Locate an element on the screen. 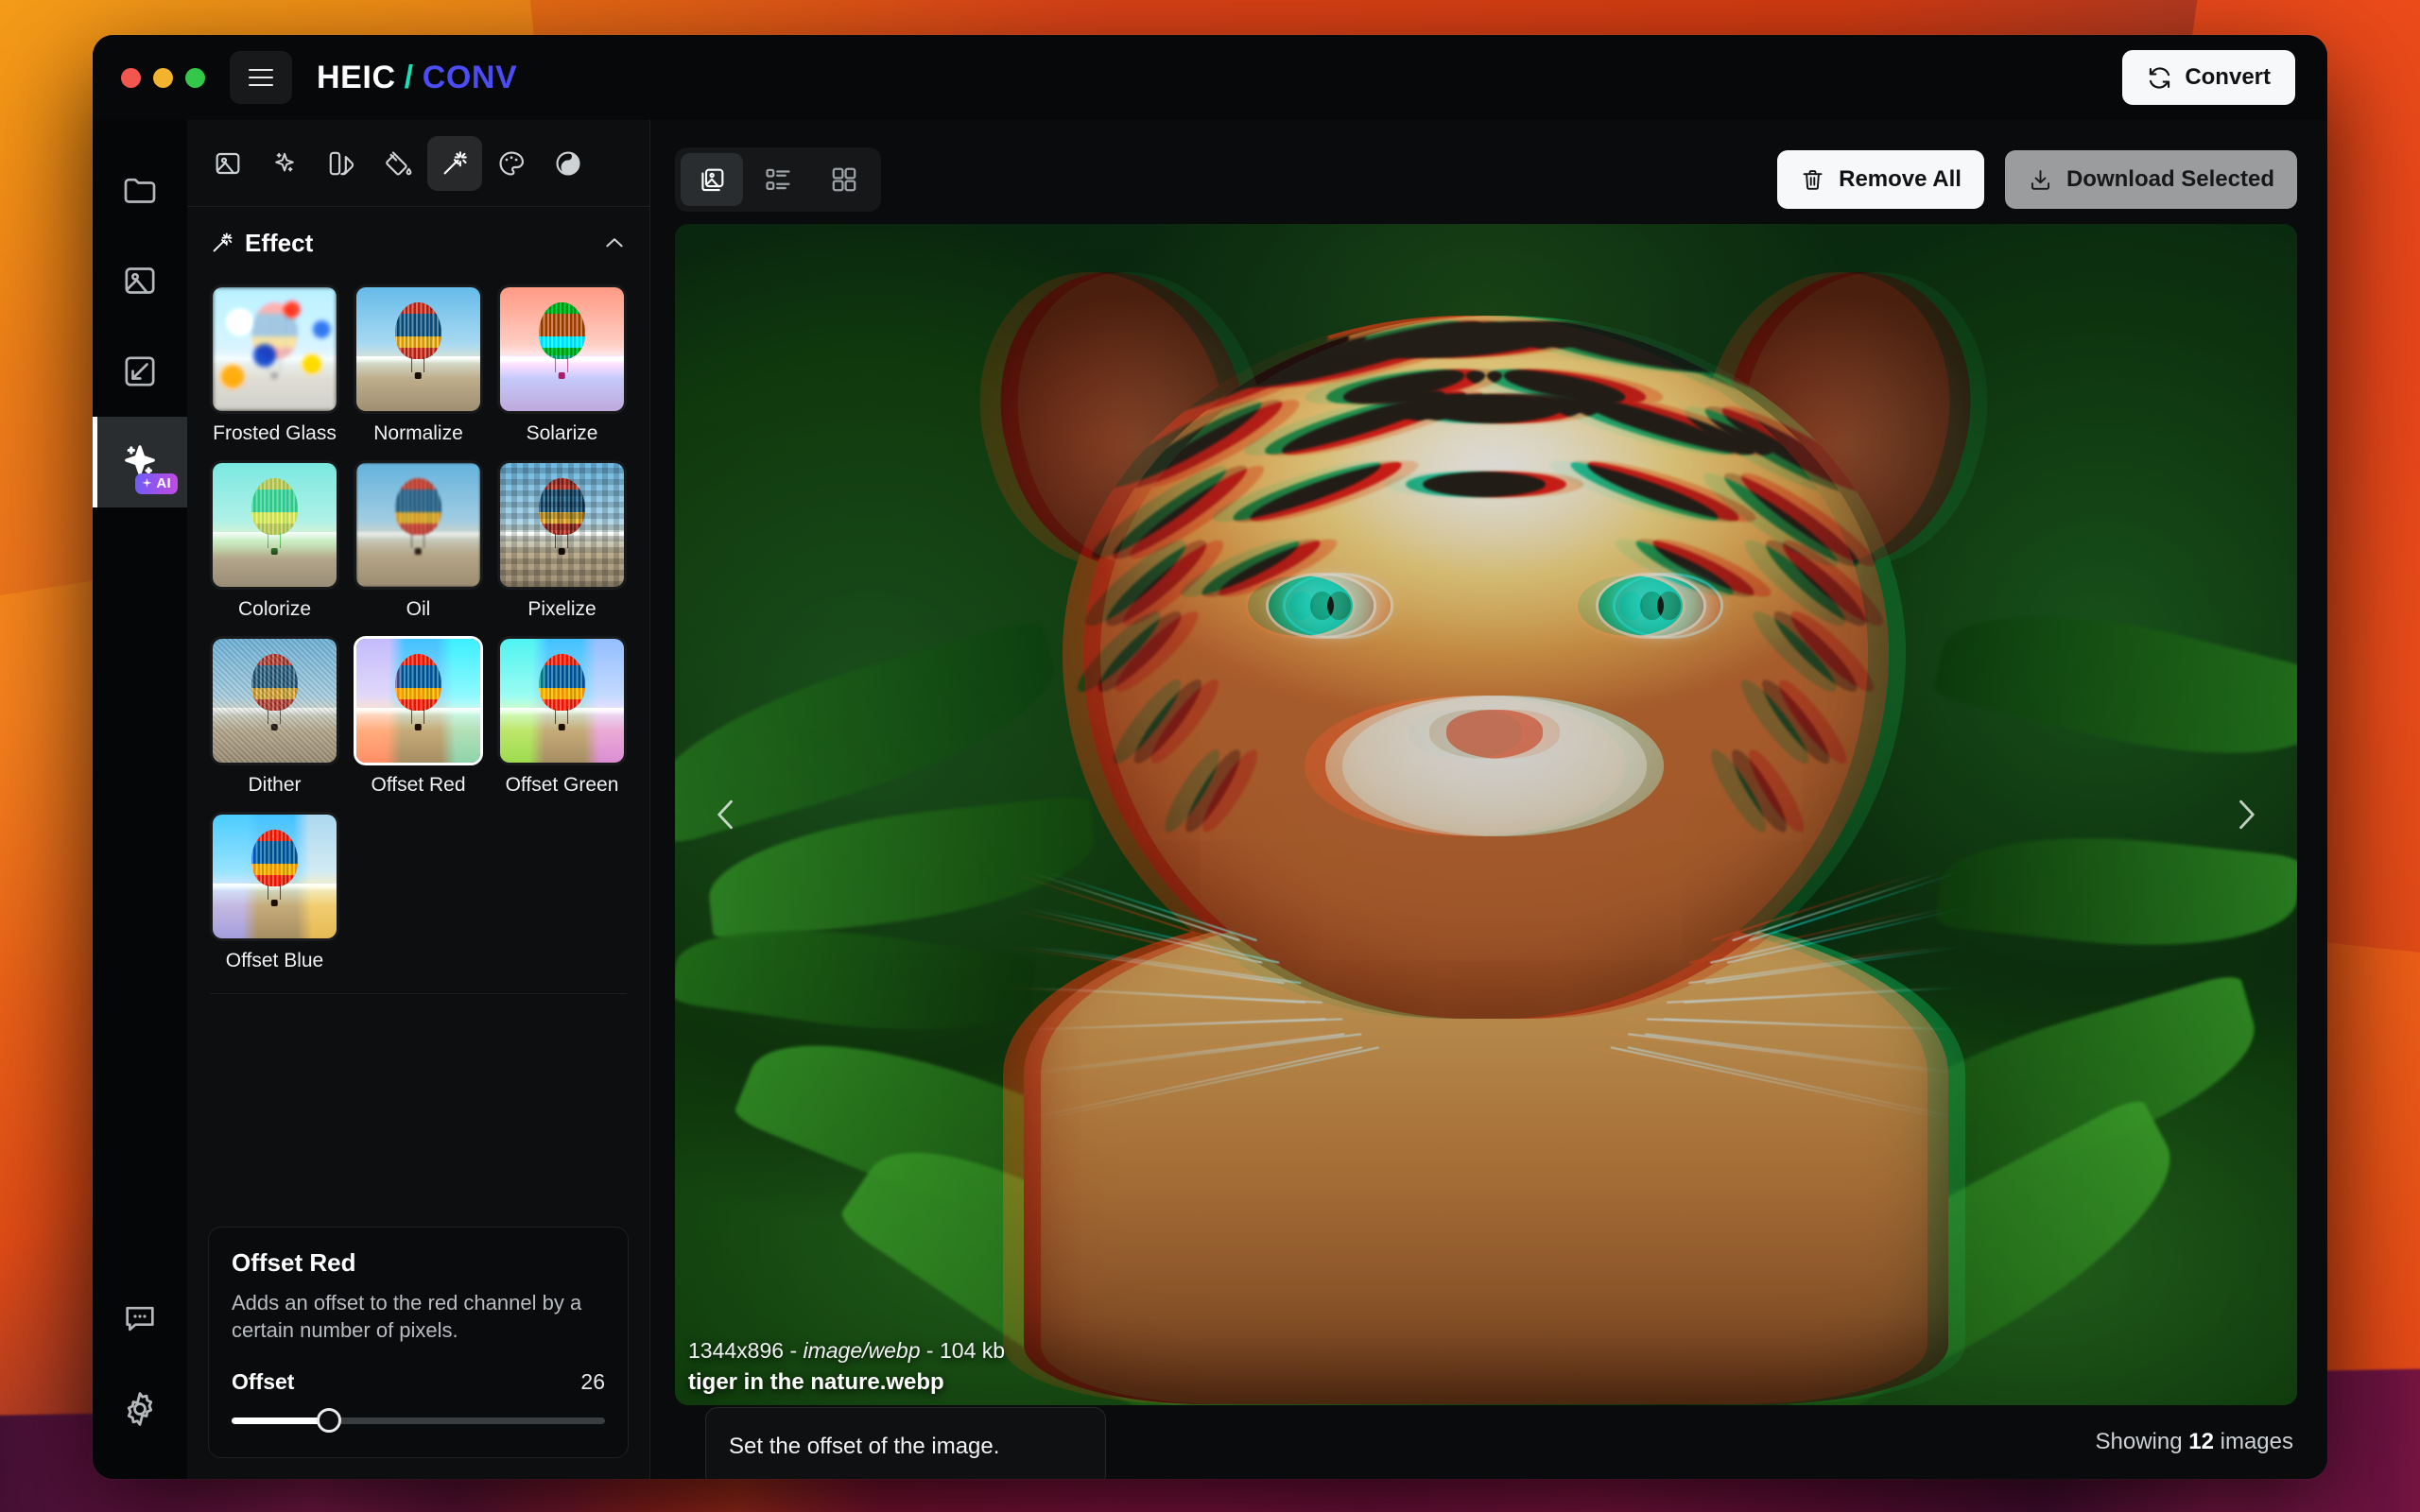  close-button is located at coordinates (131, 77).